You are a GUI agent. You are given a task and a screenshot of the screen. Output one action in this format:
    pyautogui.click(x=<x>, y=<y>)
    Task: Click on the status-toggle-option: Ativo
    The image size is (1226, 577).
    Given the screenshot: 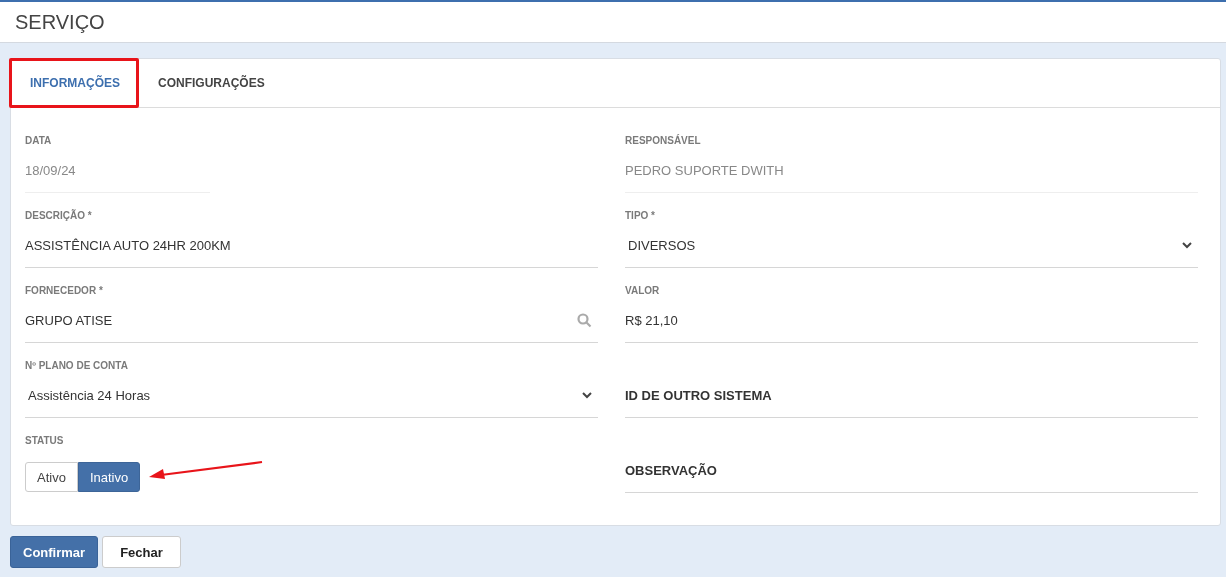 What is the action you would take?
    pyautogui.click(x=51, y=477)
    